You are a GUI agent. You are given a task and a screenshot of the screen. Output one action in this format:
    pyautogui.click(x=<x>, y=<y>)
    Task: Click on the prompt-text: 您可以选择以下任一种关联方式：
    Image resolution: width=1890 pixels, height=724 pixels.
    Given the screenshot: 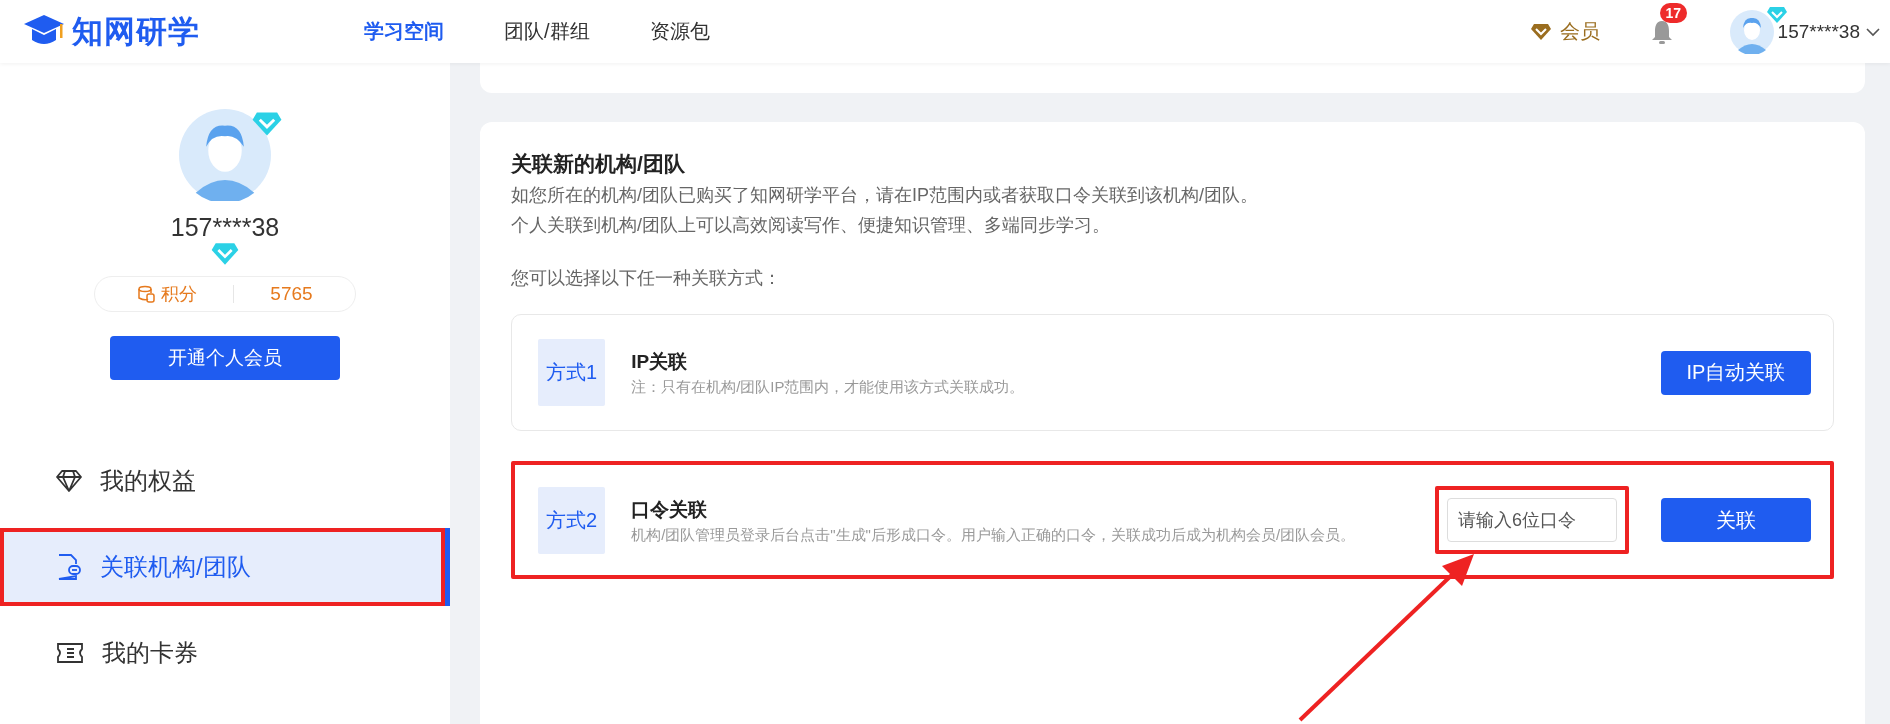 What is the action you would take?
    pyautogui.click(x=646, y=278)
    